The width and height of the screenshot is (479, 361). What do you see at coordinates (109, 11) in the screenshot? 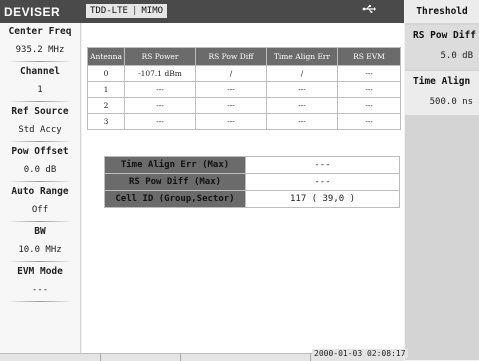
I see `standard-label: TDD-LTE` at bounding box center [109, 11].